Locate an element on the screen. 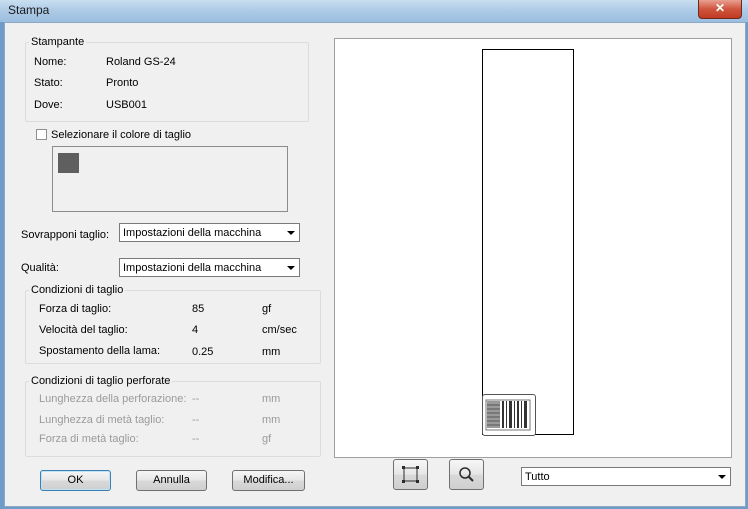  zoom-button is located at coordinates (466, 474).